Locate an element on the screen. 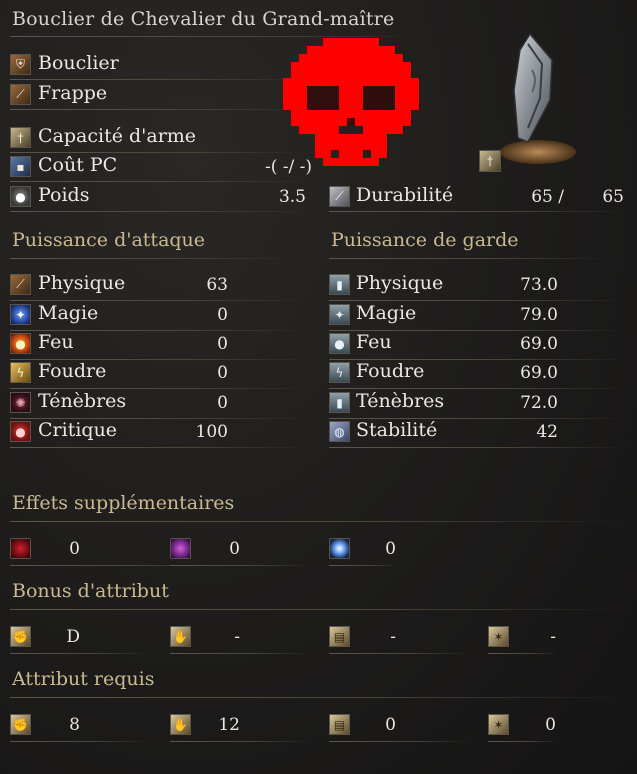 This screenshot has width=637, height=774. requirements-header: Attribut requis is located at coordinates (83, 679).